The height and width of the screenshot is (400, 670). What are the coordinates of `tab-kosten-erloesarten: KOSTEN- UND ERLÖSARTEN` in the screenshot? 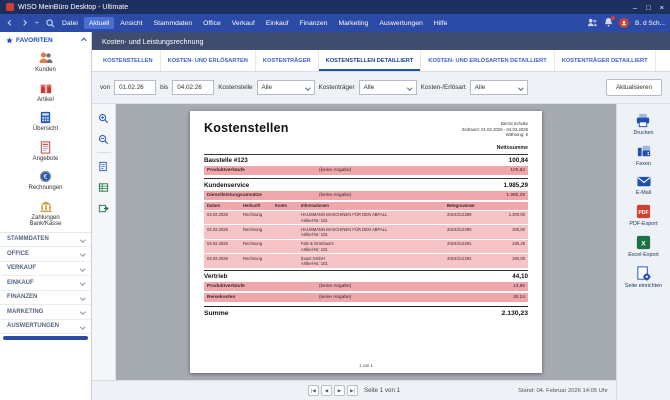 It's located at (208, 60).